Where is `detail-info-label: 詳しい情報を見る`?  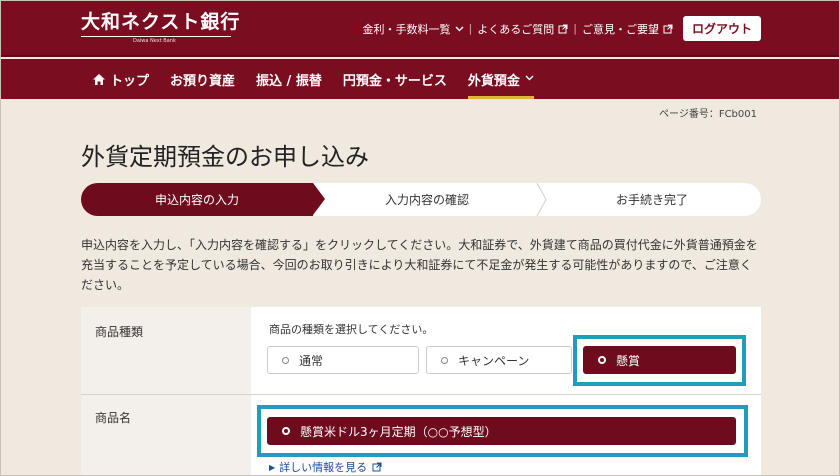
detail-info-label: 詳しい情報を見る is located at coordinates (323, 467).